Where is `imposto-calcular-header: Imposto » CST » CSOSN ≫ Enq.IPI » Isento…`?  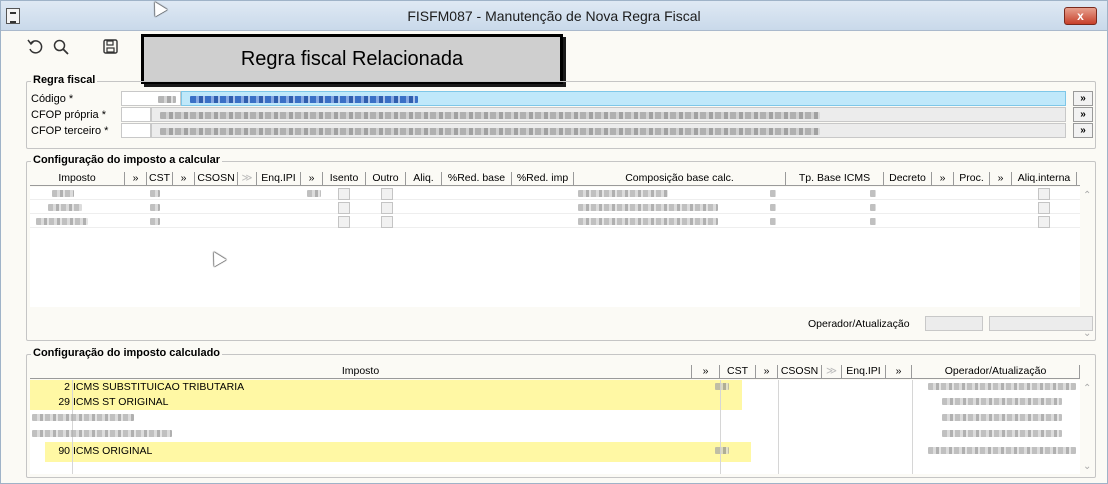 imposto-calcular-header: Imposto » CST » CSOSN ≫ Enq.IPI » Isento… is located at coordinates (555, 179).